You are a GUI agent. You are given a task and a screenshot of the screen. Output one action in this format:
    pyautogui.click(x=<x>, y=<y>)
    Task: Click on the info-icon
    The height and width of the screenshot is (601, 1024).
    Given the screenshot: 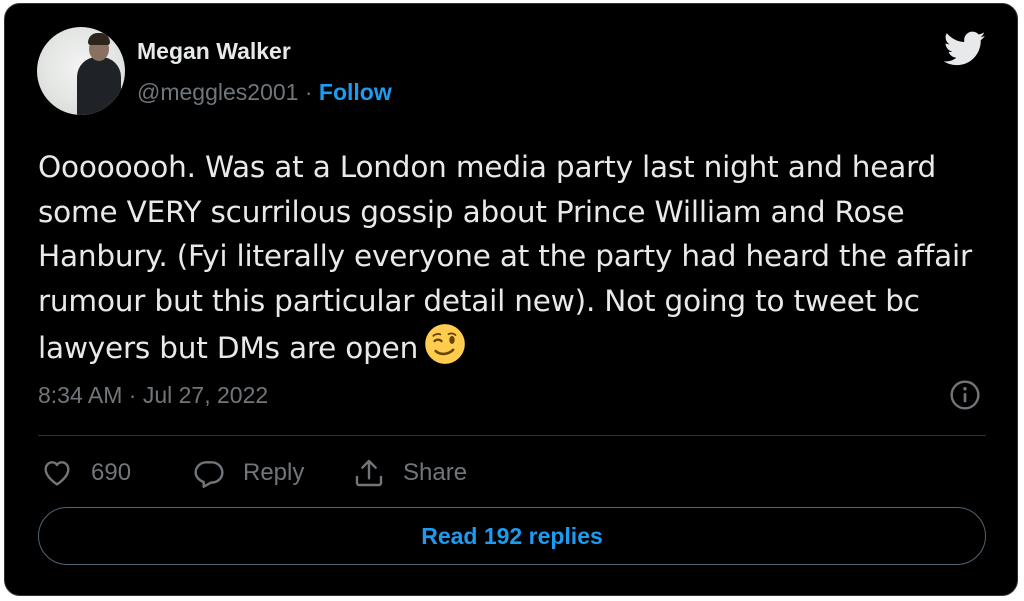 What is the action you would take?
    pyautogui.click(x=965, y=395)
    